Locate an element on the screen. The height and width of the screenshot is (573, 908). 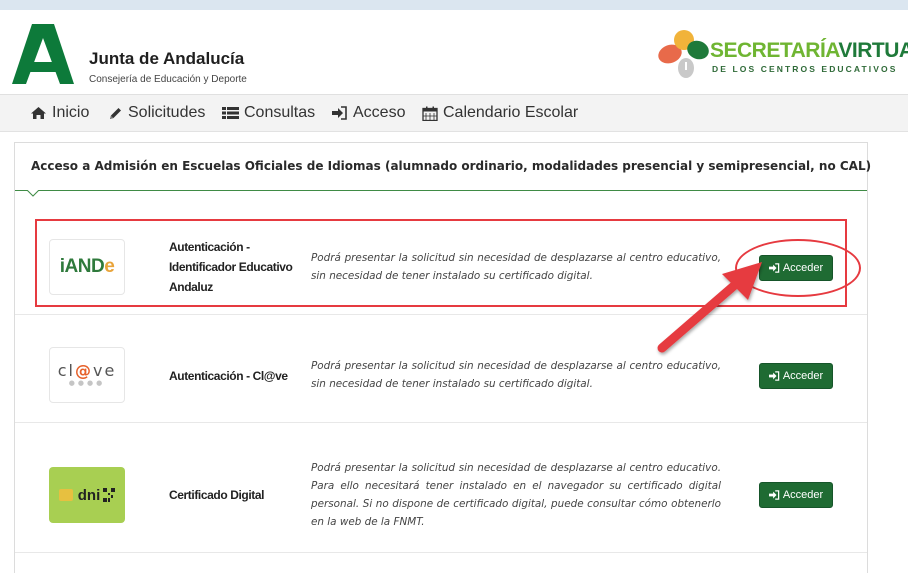
acceder-button-clave: Acceder is located at coordinates (796, 376).